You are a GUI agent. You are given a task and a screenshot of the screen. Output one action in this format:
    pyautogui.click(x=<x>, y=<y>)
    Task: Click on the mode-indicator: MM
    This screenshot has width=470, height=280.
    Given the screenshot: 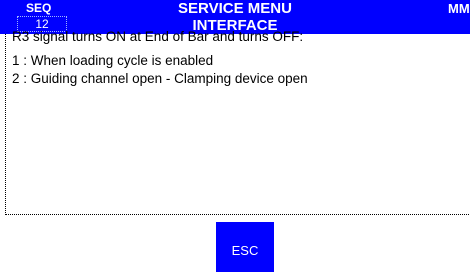 What is the action you would take?
    pyautogui.click(x=459, y=8)
    